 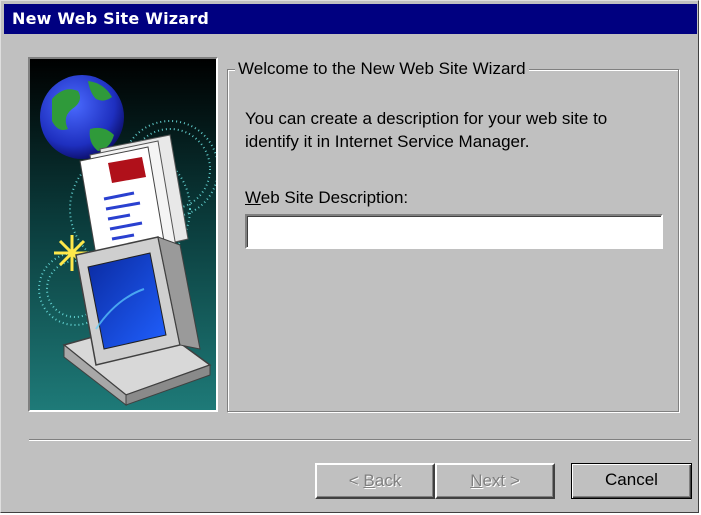 I want to click on label-rest: eb Site Description:, so click(x=334, y=197).